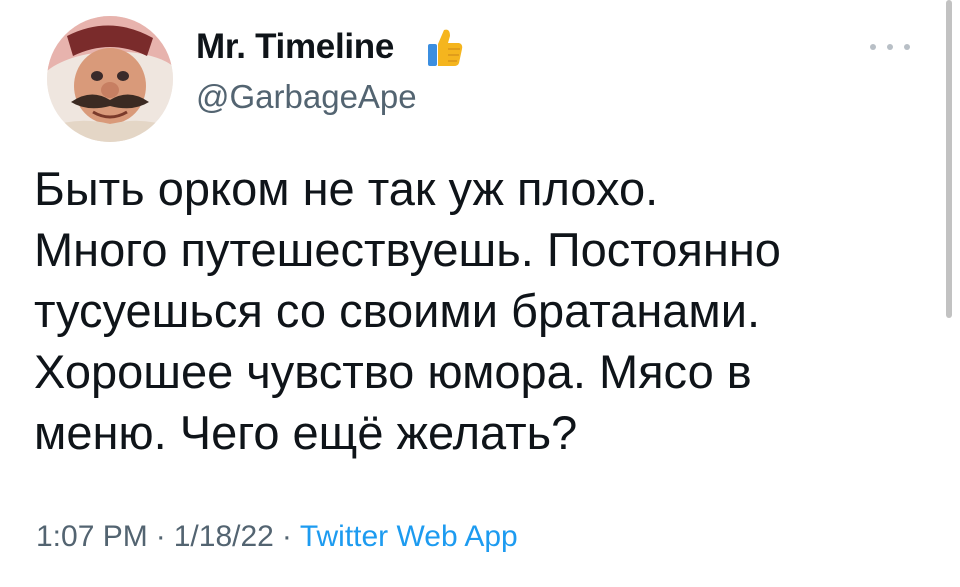 This screenshot has width=960, height=587. What do you see at coordinates (92, 536) in the screenshot?
I see `tweet-time: 1:07 PM` at bounding box center [92, 536].